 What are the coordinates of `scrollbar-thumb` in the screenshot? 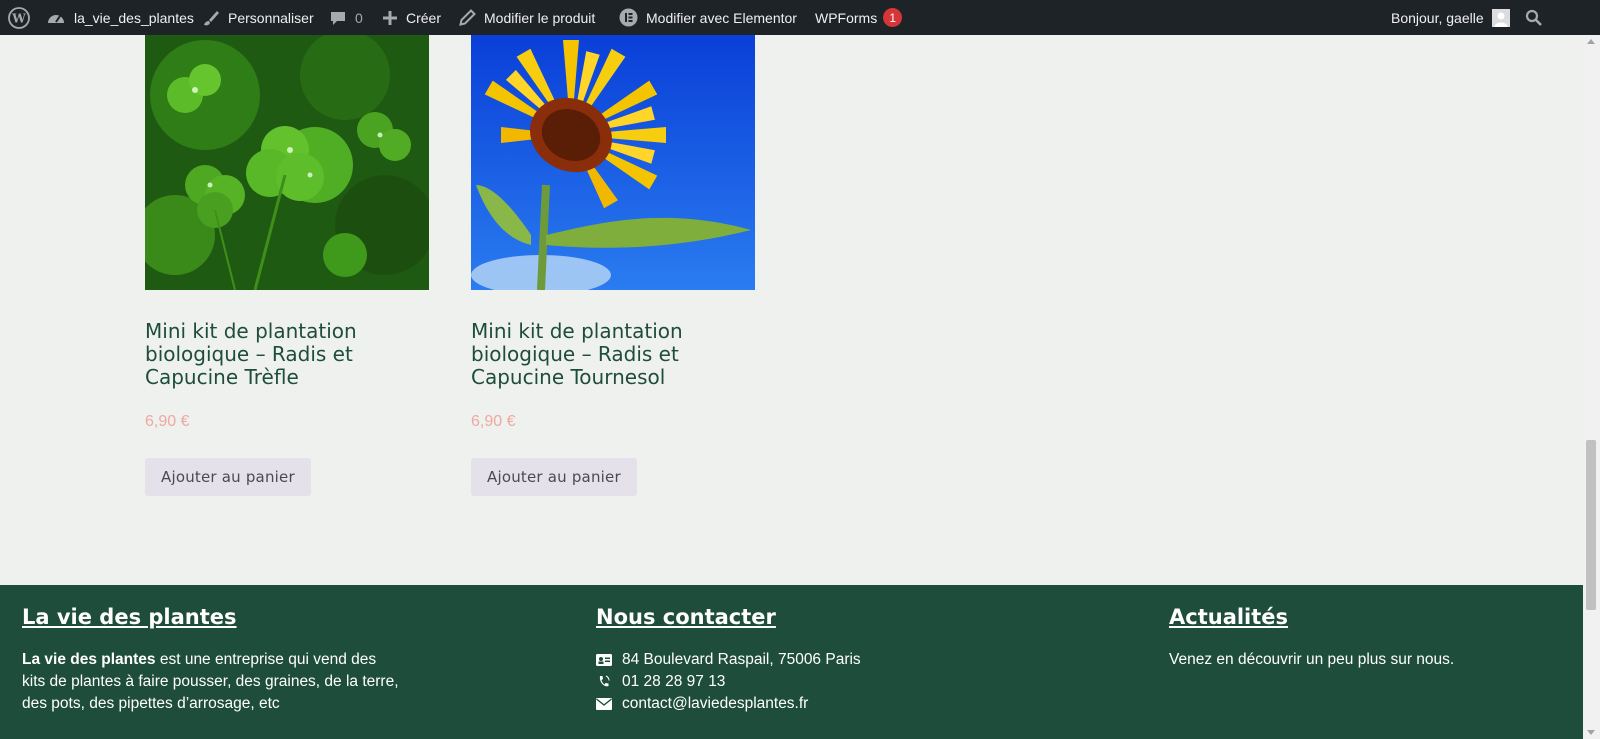 It's located at (1591, 525).